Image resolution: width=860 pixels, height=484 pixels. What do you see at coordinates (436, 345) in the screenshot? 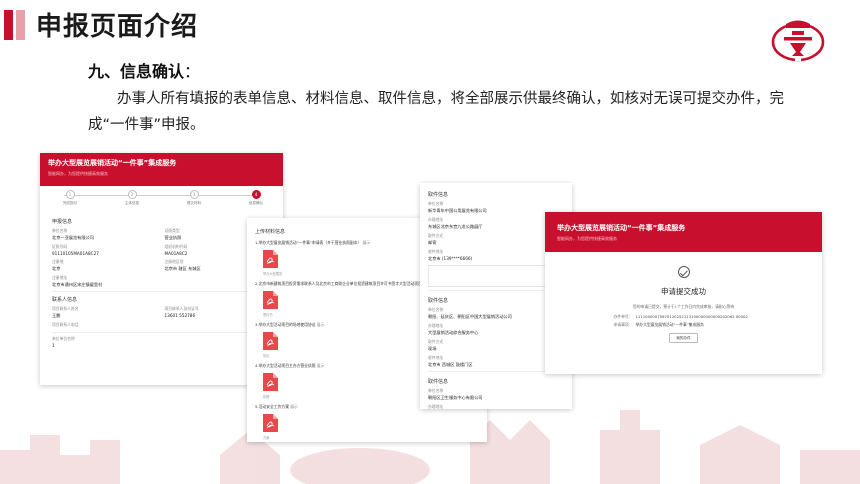
I see `pickup-field: 取件方式 现场` at bounding box center [436, 345].